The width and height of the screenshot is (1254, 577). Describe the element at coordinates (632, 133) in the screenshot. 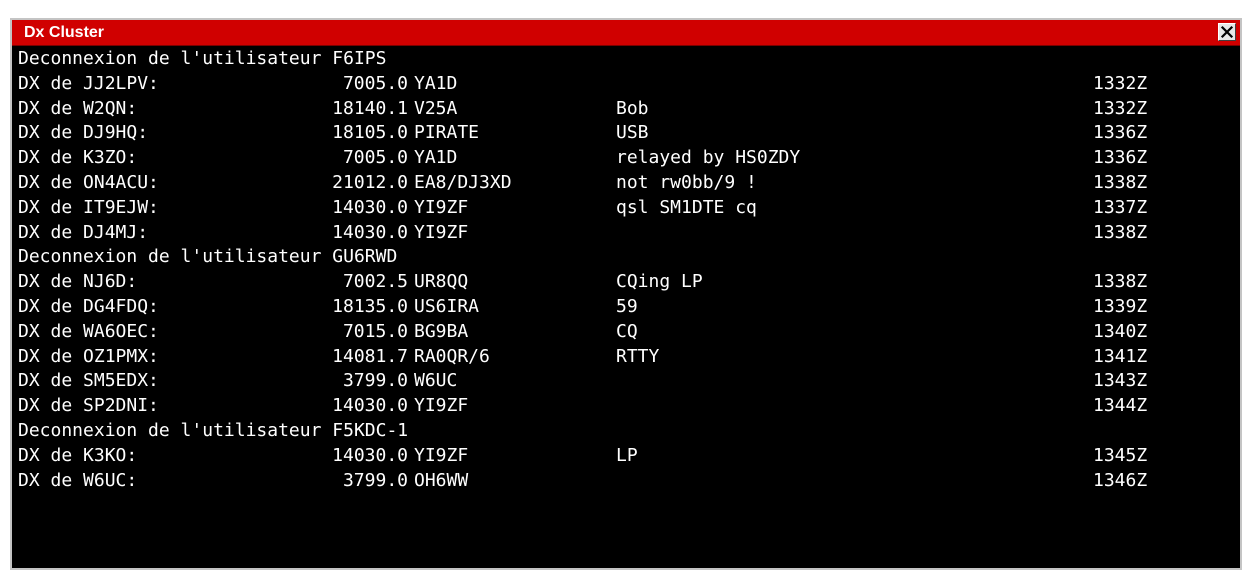

I see `spot-comment: USB` at that location.